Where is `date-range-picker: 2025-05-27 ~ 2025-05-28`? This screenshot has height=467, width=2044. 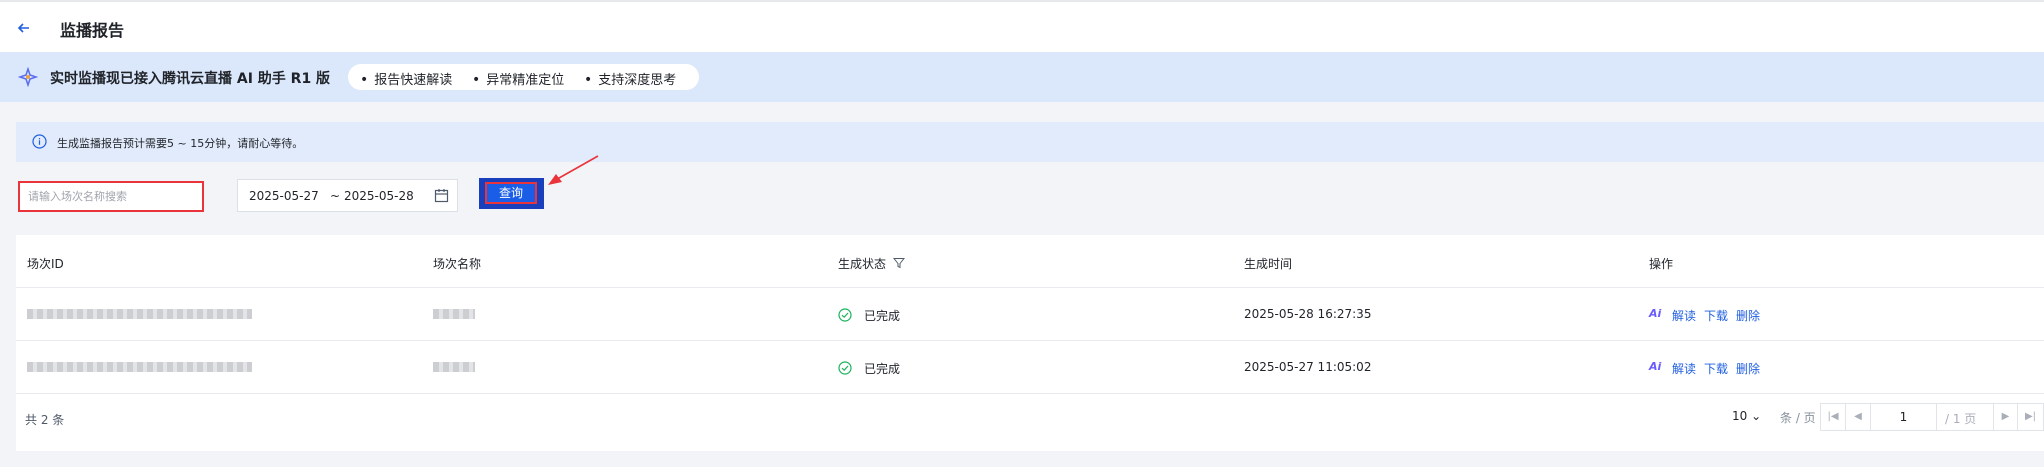 date-range-picker: 2025-05-27 ~ 2025-05-28 is located at coordinates (347, 195).